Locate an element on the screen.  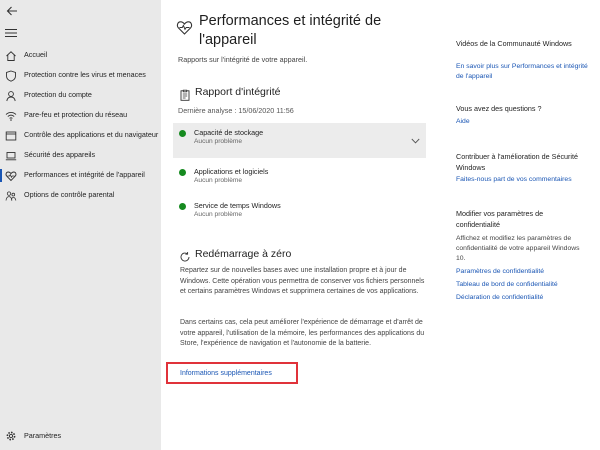
last-scan-date: Dernière analyse : 15/06/2020 11:56 is located at coordinates (236, 110).